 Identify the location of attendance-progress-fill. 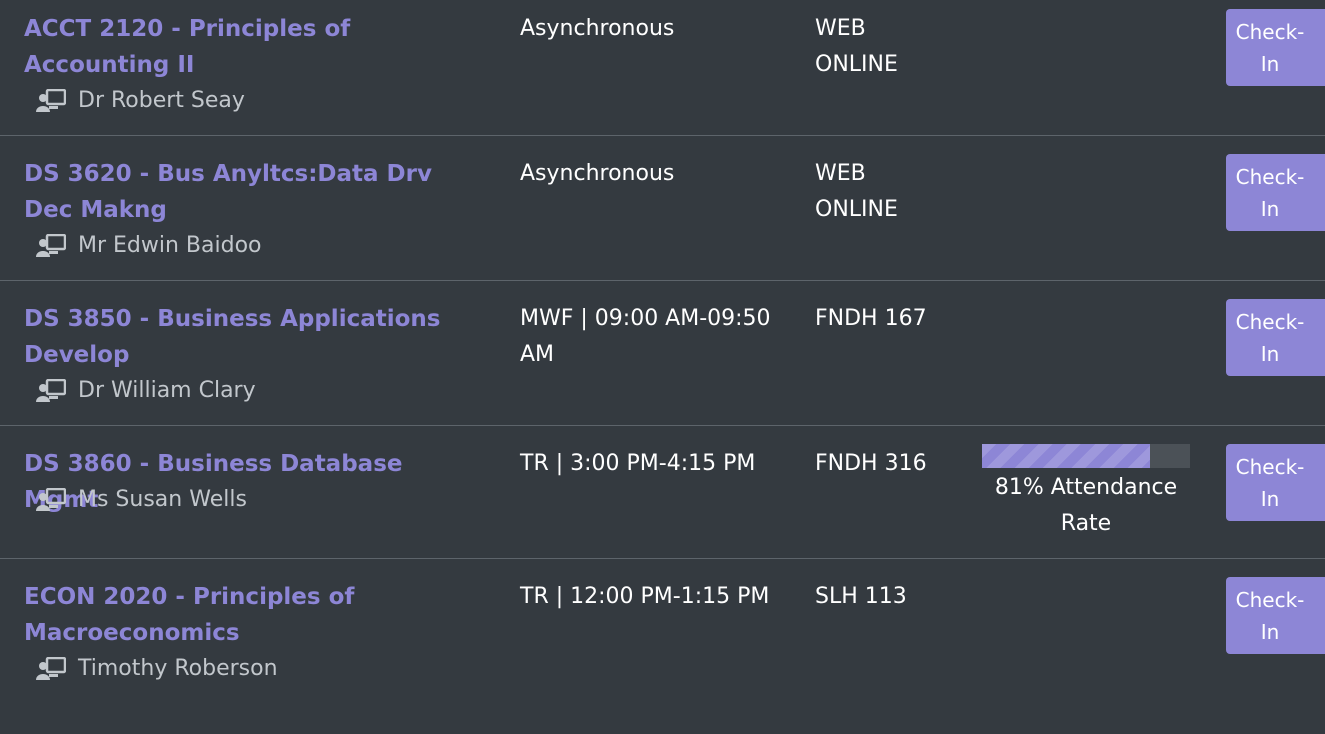
(1066, 456).